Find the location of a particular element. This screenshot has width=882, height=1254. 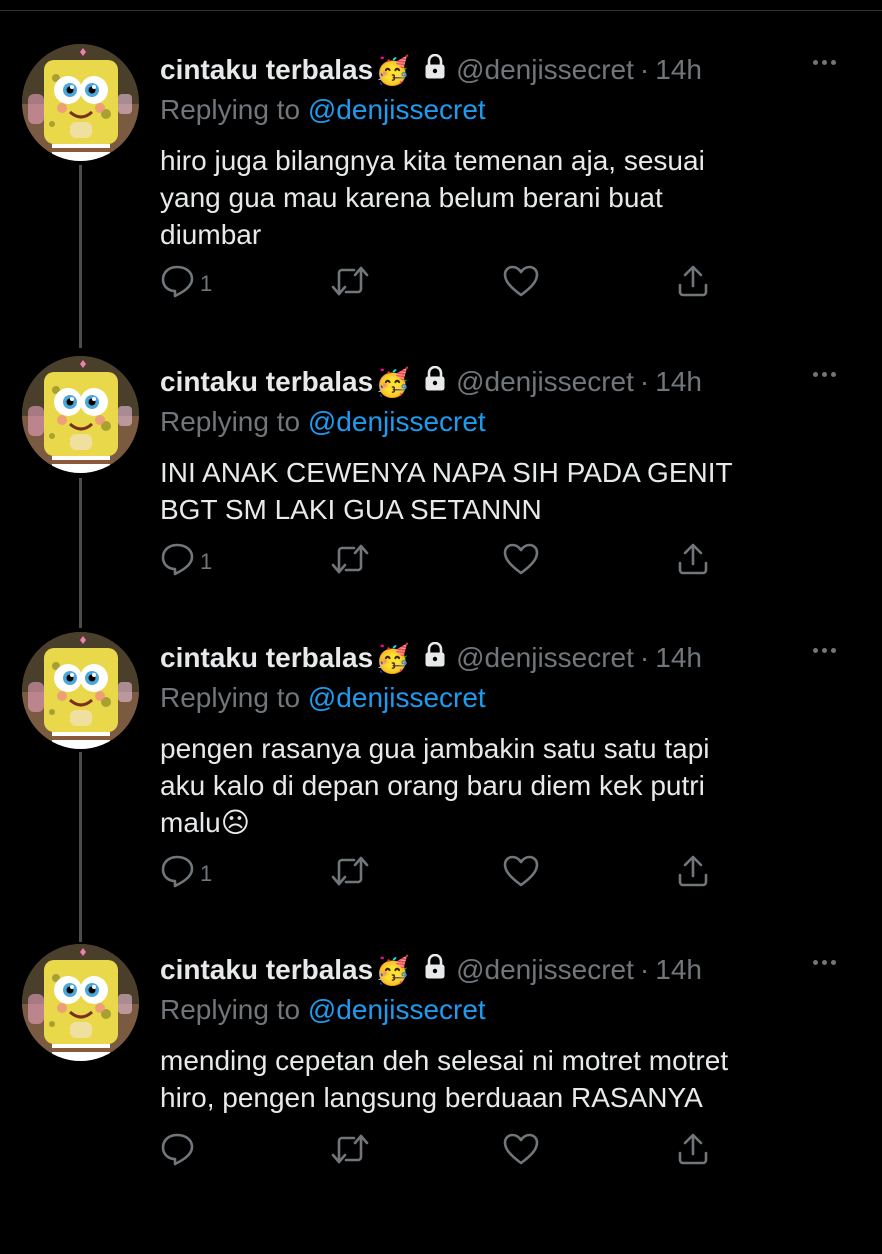

top-divider is located at coordinates (441, 10).